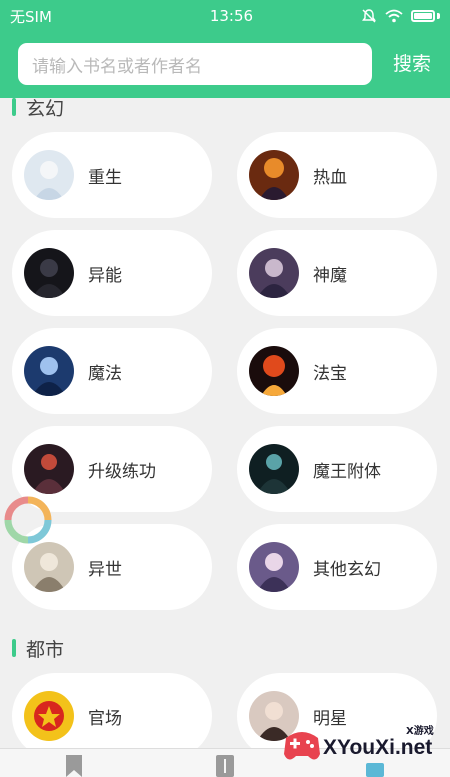 The width and height of the screenshot is (450, 777). I want to click on category-card-shenmo: 神魔, so click(337, 273).